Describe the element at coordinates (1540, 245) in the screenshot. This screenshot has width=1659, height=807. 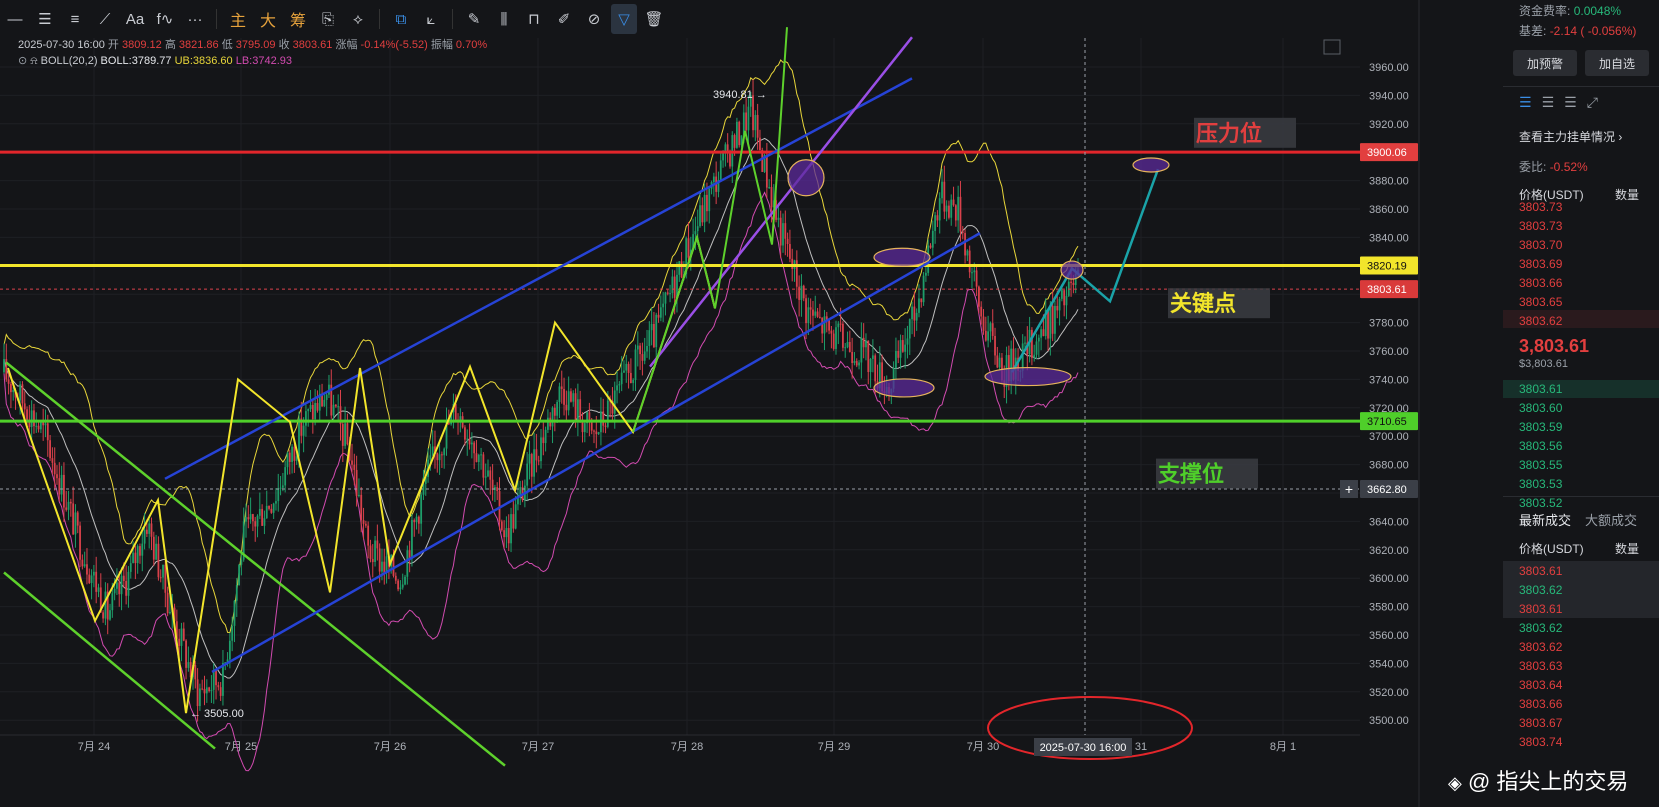
I see `ask-row: 3803.70` at that location.